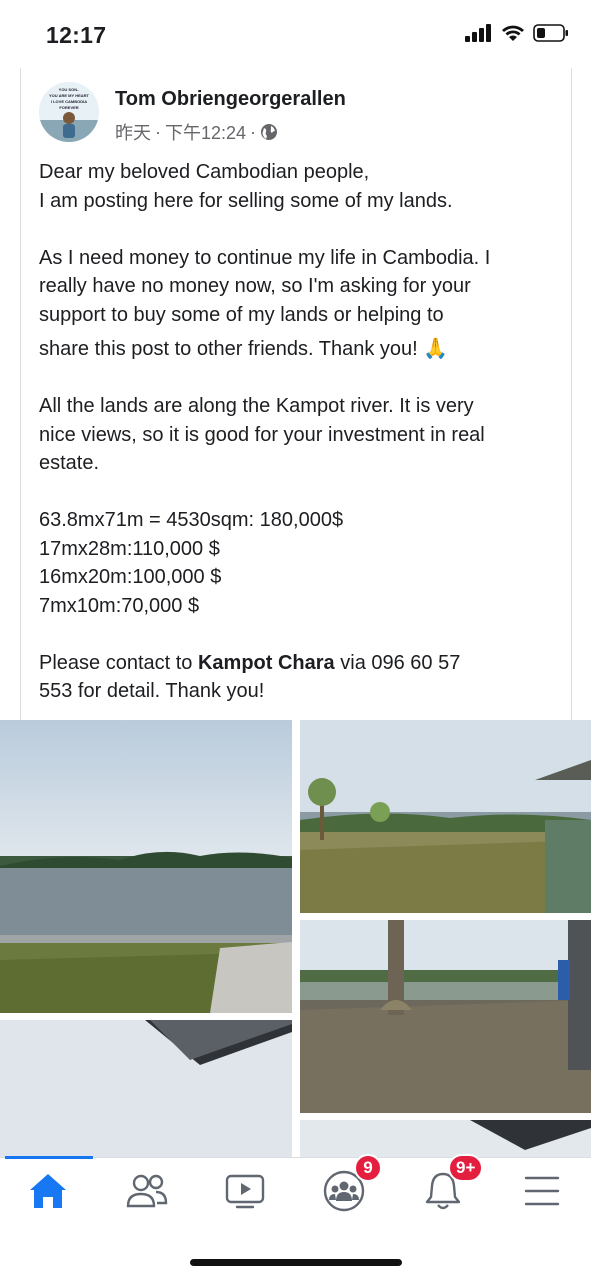 The image size is (591, 1280). I want to click on tab-home, so click(48, 1191).